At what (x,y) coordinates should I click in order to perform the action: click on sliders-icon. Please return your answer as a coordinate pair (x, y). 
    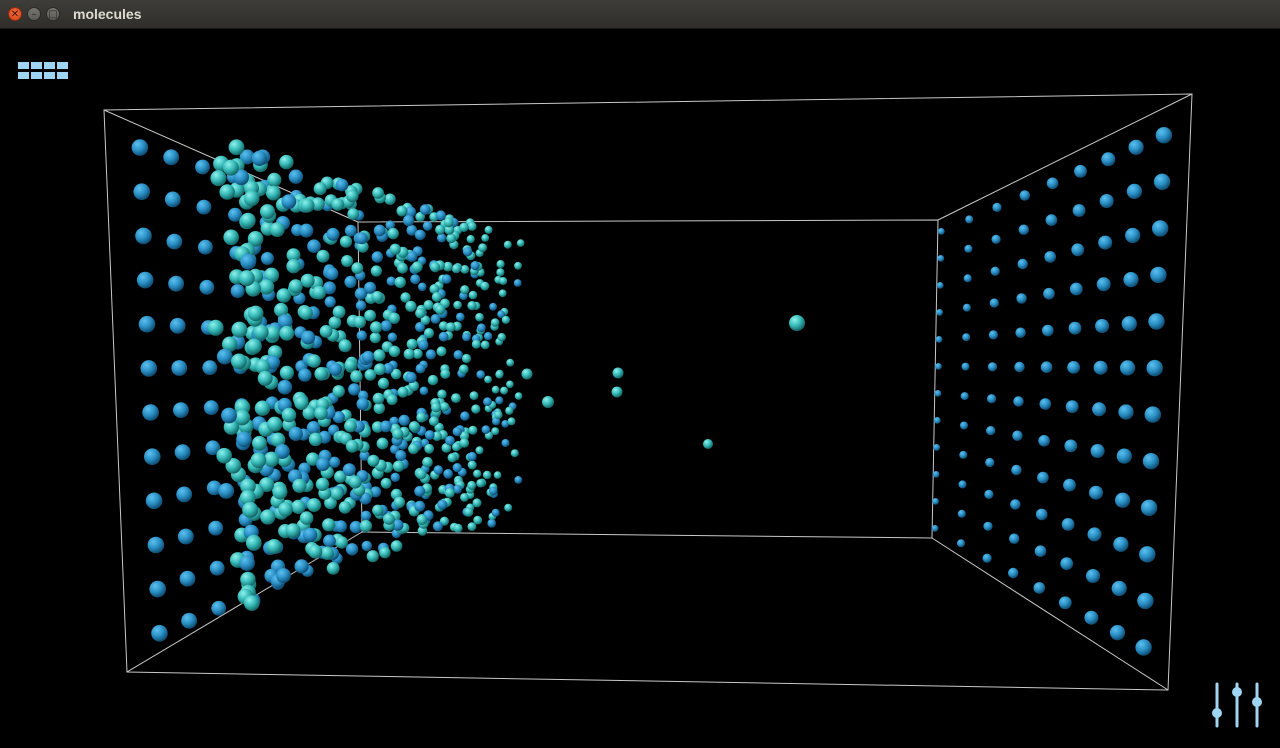
    Looking at the image, I should click on (1237, 705).